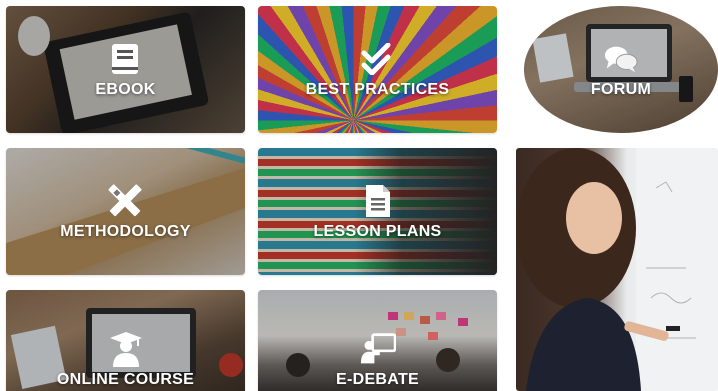  I want to click on pencil-ruler-icon, so click(125, 201).